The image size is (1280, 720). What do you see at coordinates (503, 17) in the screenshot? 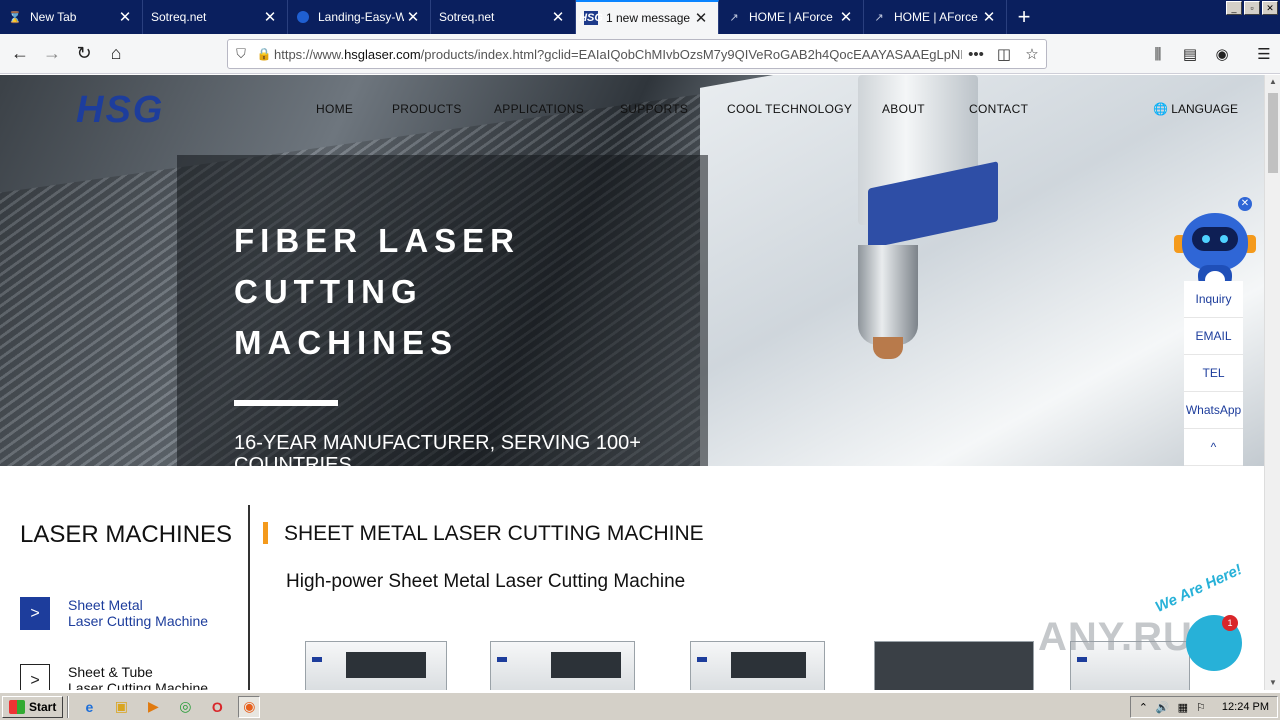
I see `tab-sotreq-2: Sotreq.net ✕` at bounding box center [503, 17].